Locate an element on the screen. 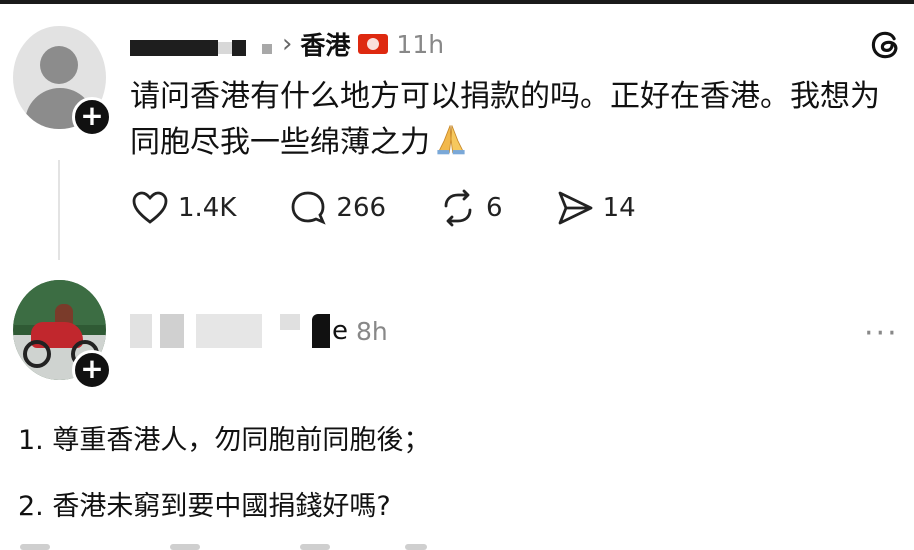 This screenshot has height=550, width=914. reply-text-line-1: 1. 尊重香港人，勿同胞前同胞後； is located at coordinates (224, 440).